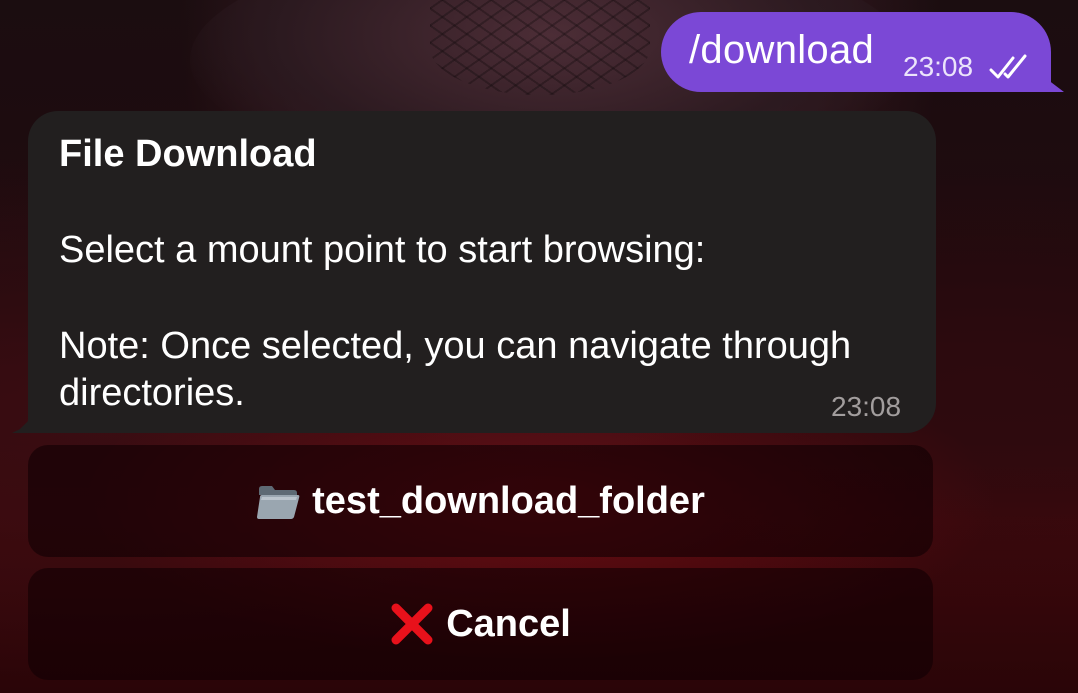  Describe the element at coordinates (152, 393) in the screenshot. I see `message-note-continued: directories.` at that location.